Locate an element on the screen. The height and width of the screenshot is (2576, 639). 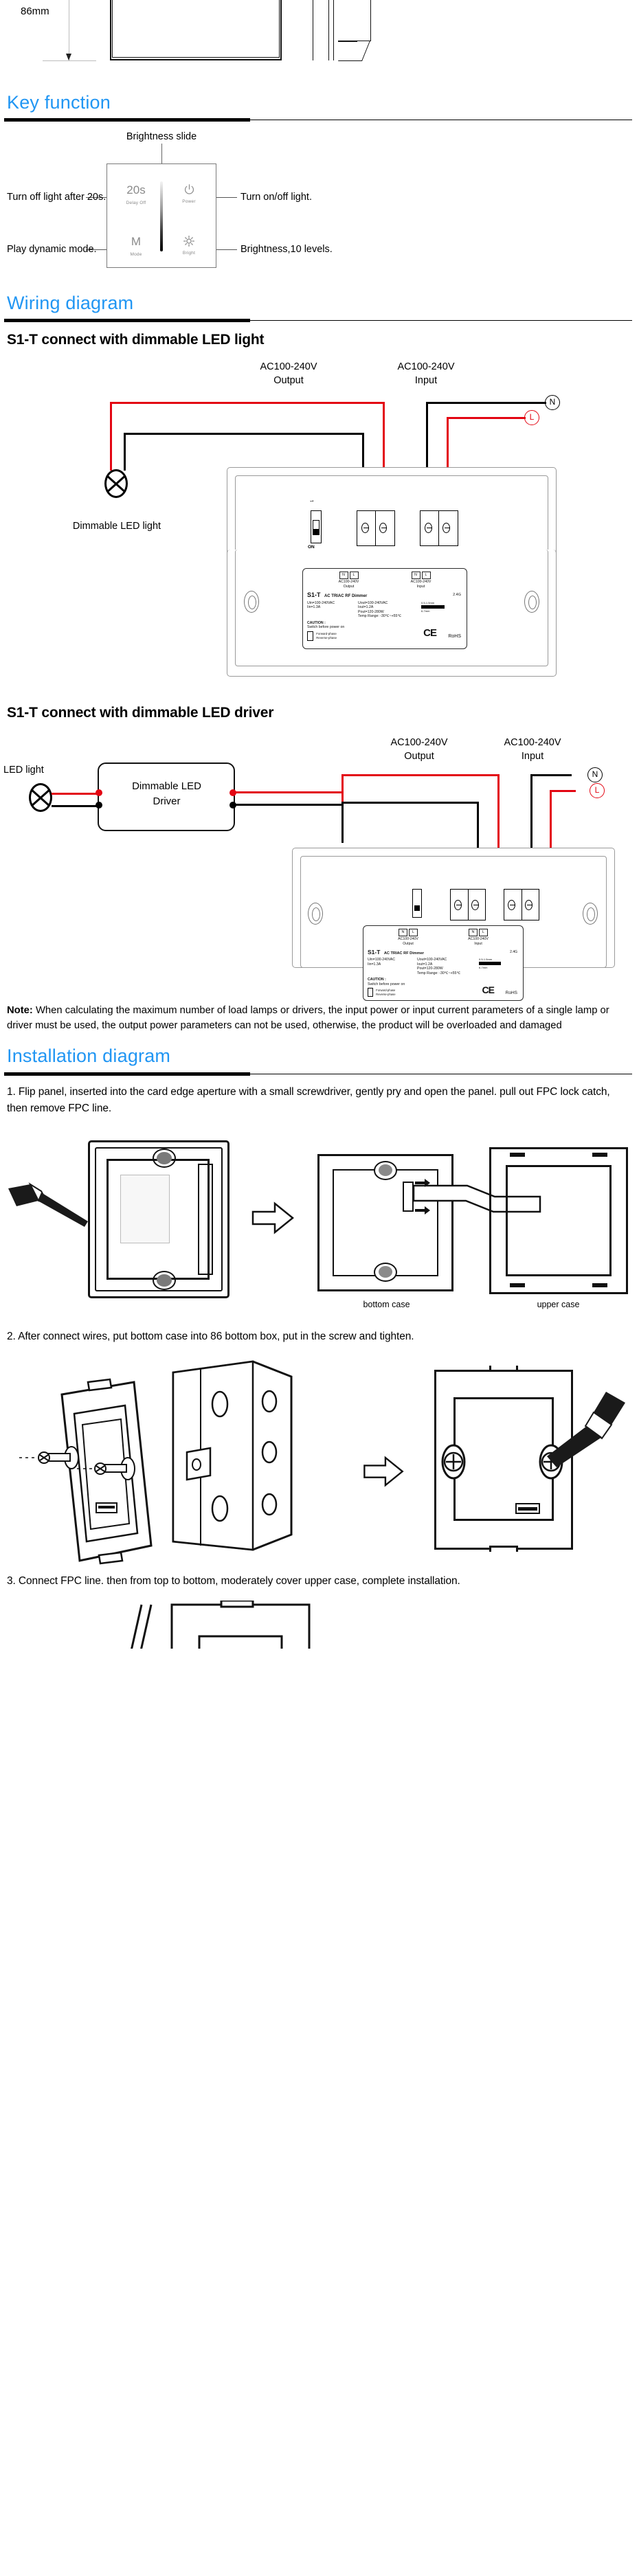
label-input-word: Input is located at coordinates (420, 586).